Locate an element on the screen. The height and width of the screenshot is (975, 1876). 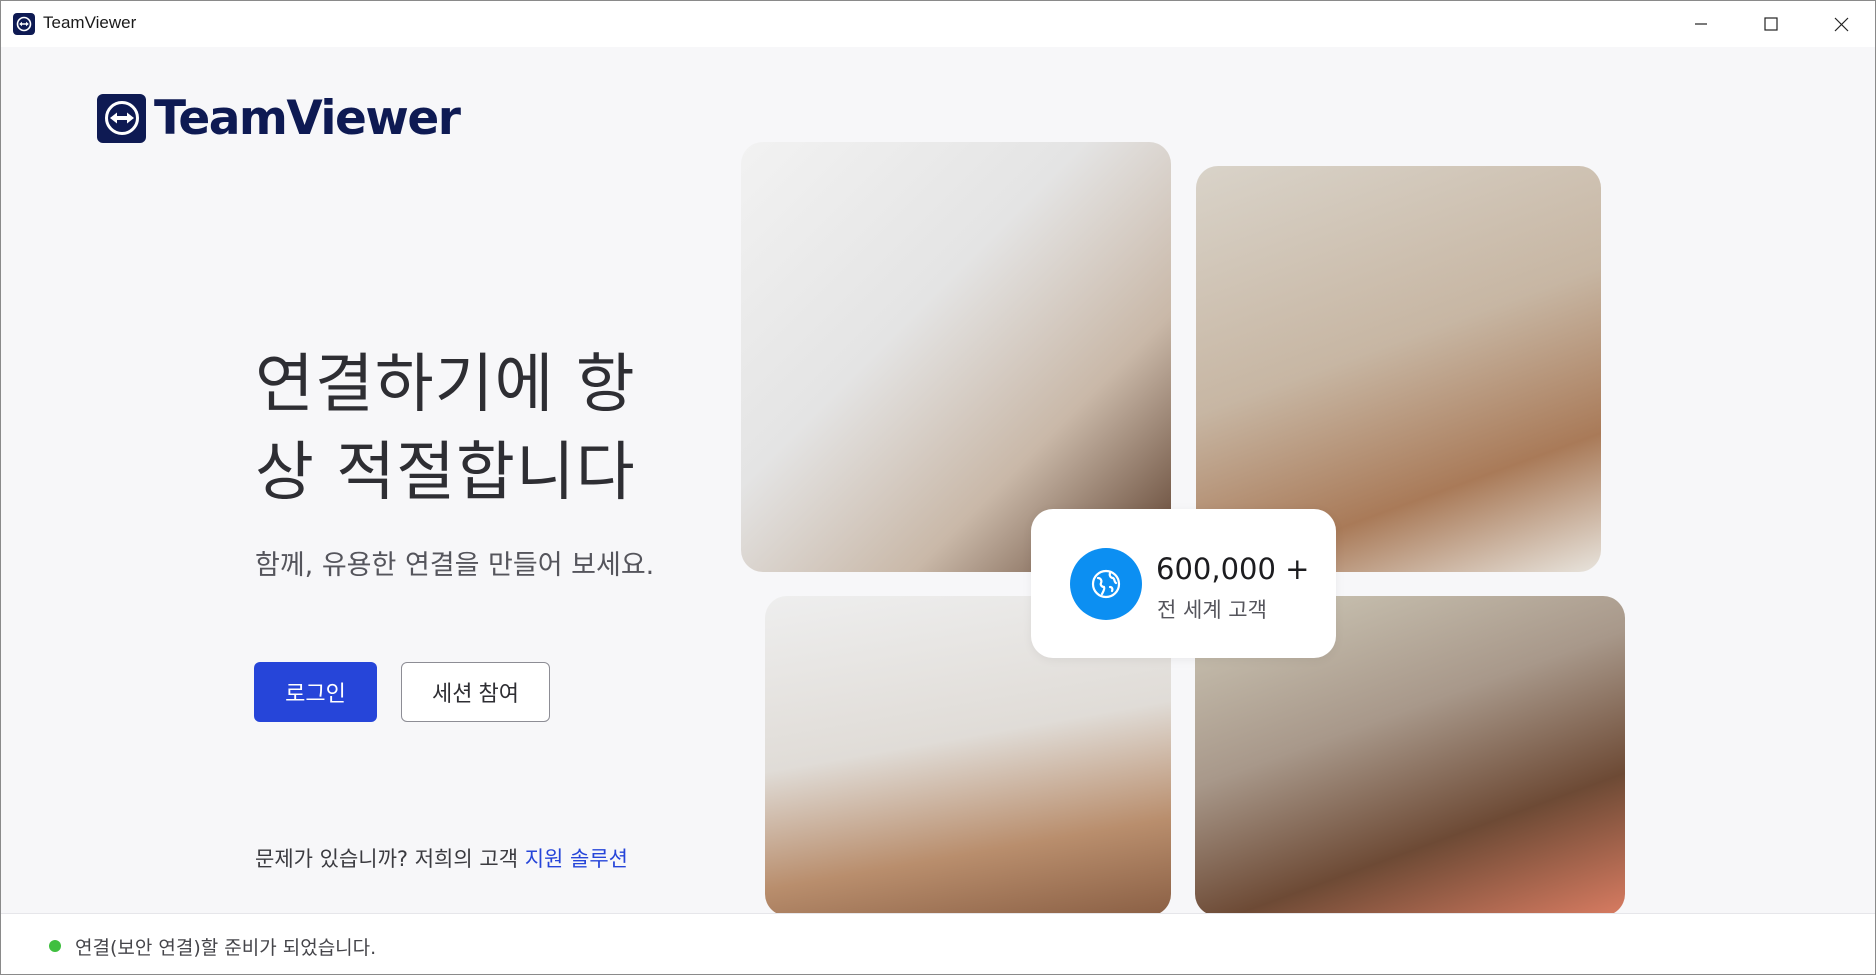
close-icon is located at coordinates (1841, 24).